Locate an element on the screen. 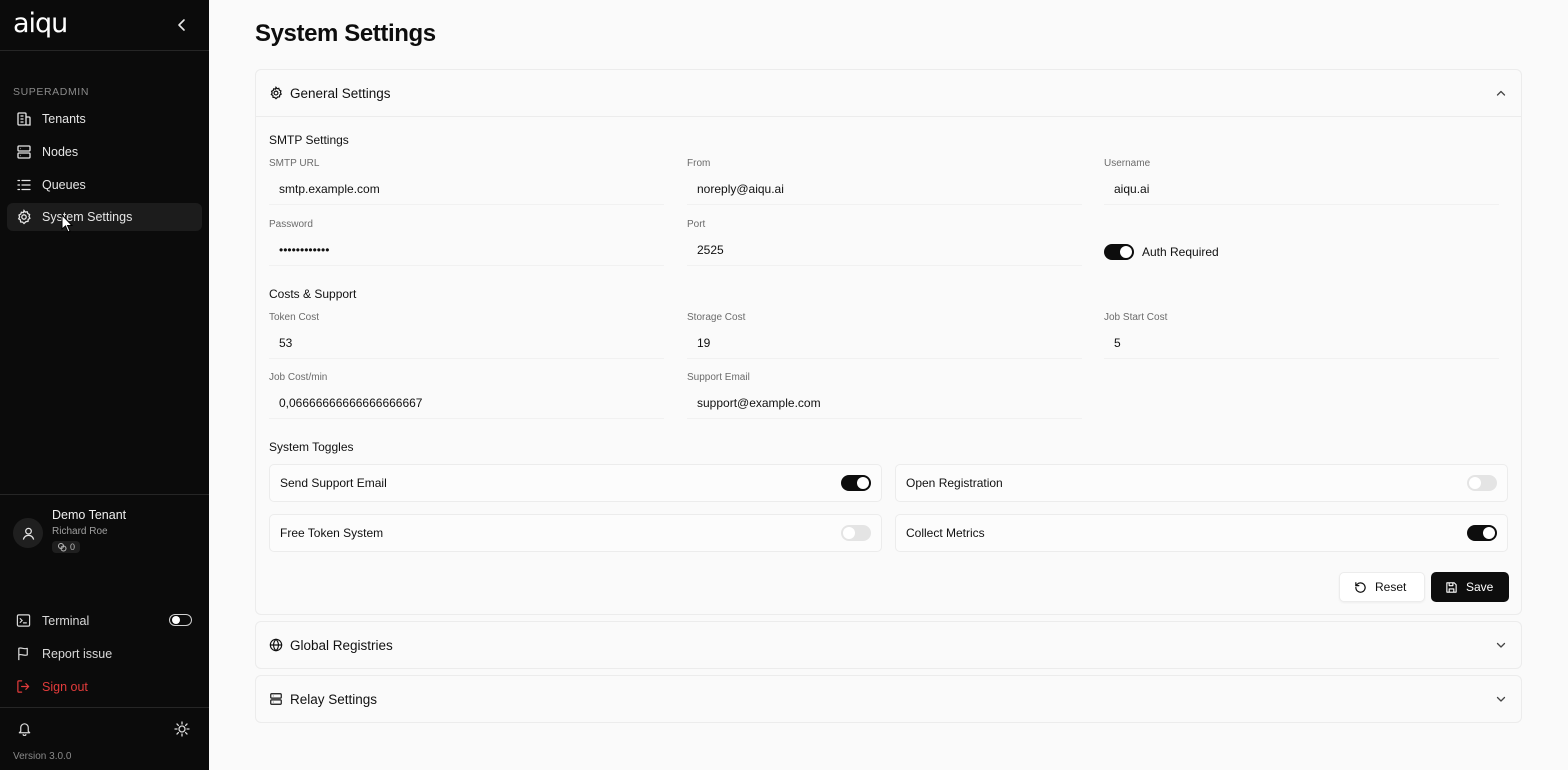 The height and width of the screenshot is (770, 1568). from-input is located at coordinates (884, 189).